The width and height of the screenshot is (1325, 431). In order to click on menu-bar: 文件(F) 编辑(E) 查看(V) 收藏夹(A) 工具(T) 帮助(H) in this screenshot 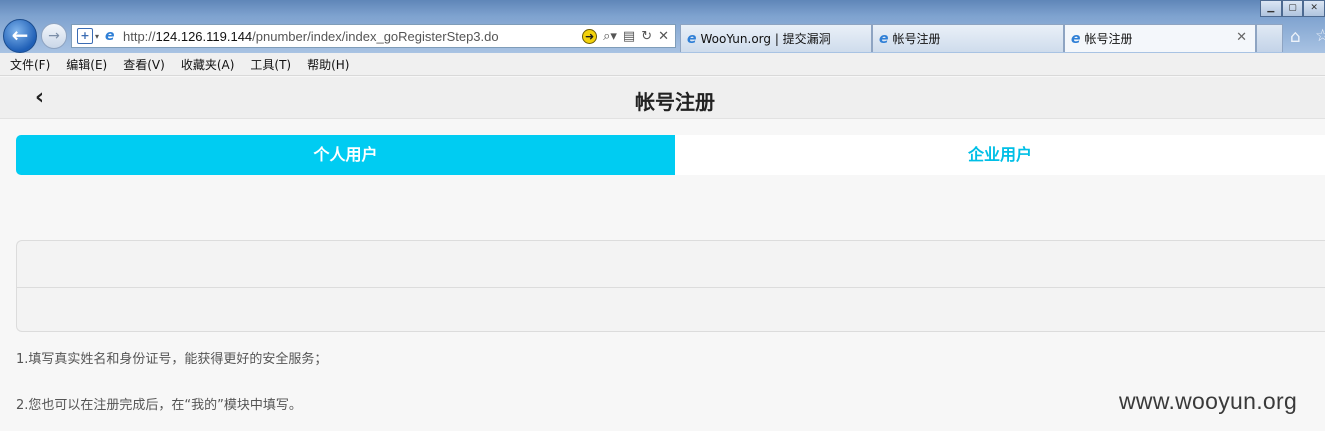, I will do `click(662, 64)`.